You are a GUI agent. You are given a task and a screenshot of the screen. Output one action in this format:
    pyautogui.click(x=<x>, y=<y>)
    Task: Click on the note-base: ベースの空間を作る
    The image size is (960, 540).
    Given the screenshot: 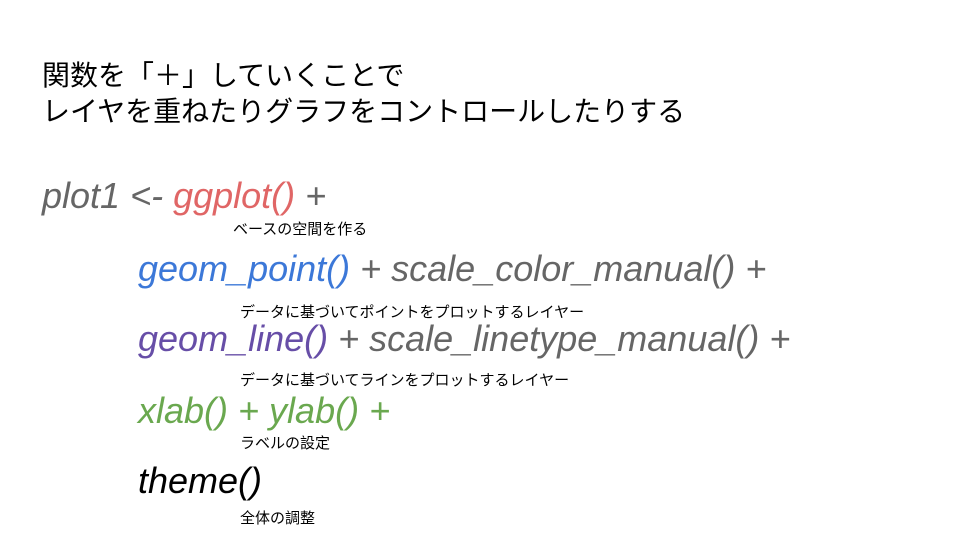 What is the action you would take?
    pyautogui.click(x=300, y=229)
    